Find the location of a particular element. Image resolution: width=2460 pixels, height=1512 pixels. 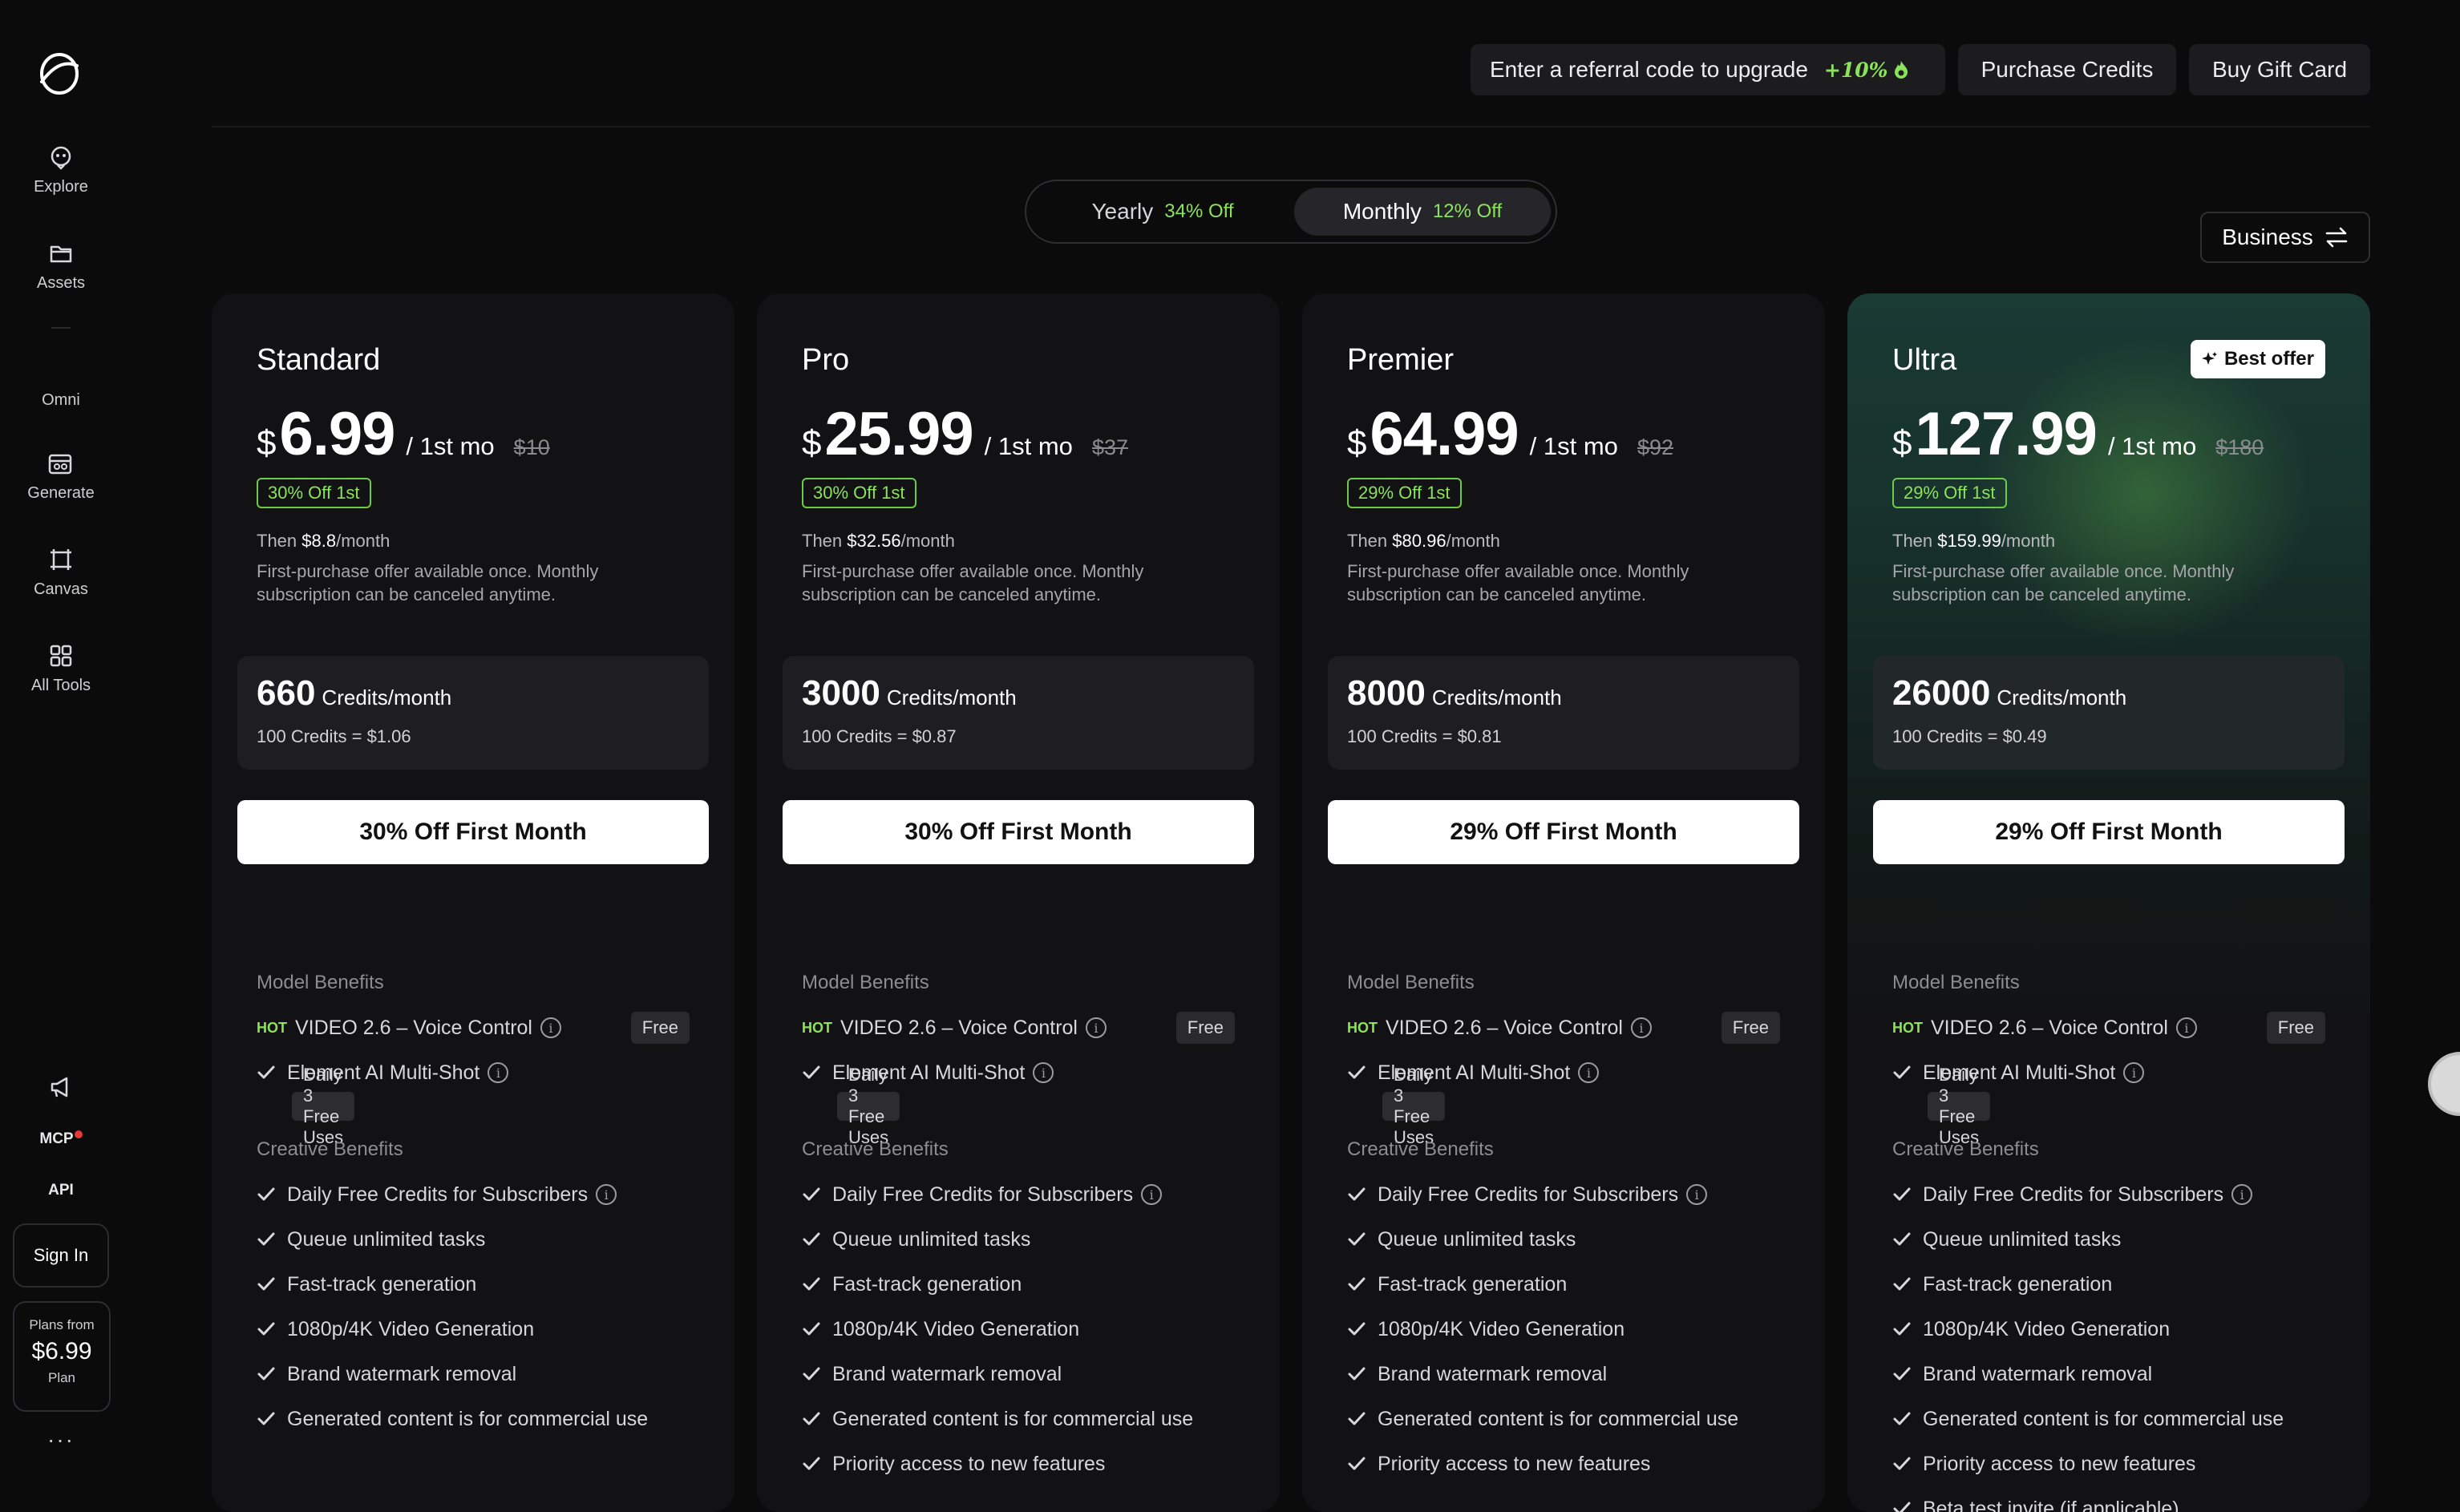

renewal-price: Then $80.96/month is located at coordinates (1423, 541).